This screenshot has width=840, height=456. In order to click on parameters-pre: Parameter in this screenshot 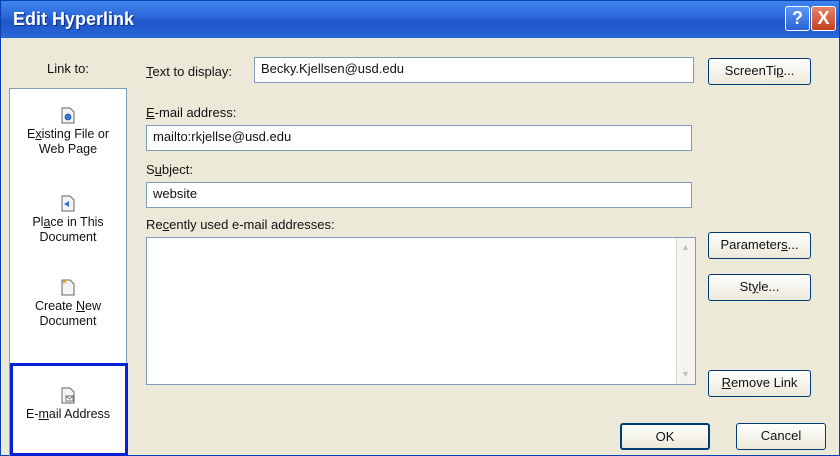, I will do `click(751, 244)`.